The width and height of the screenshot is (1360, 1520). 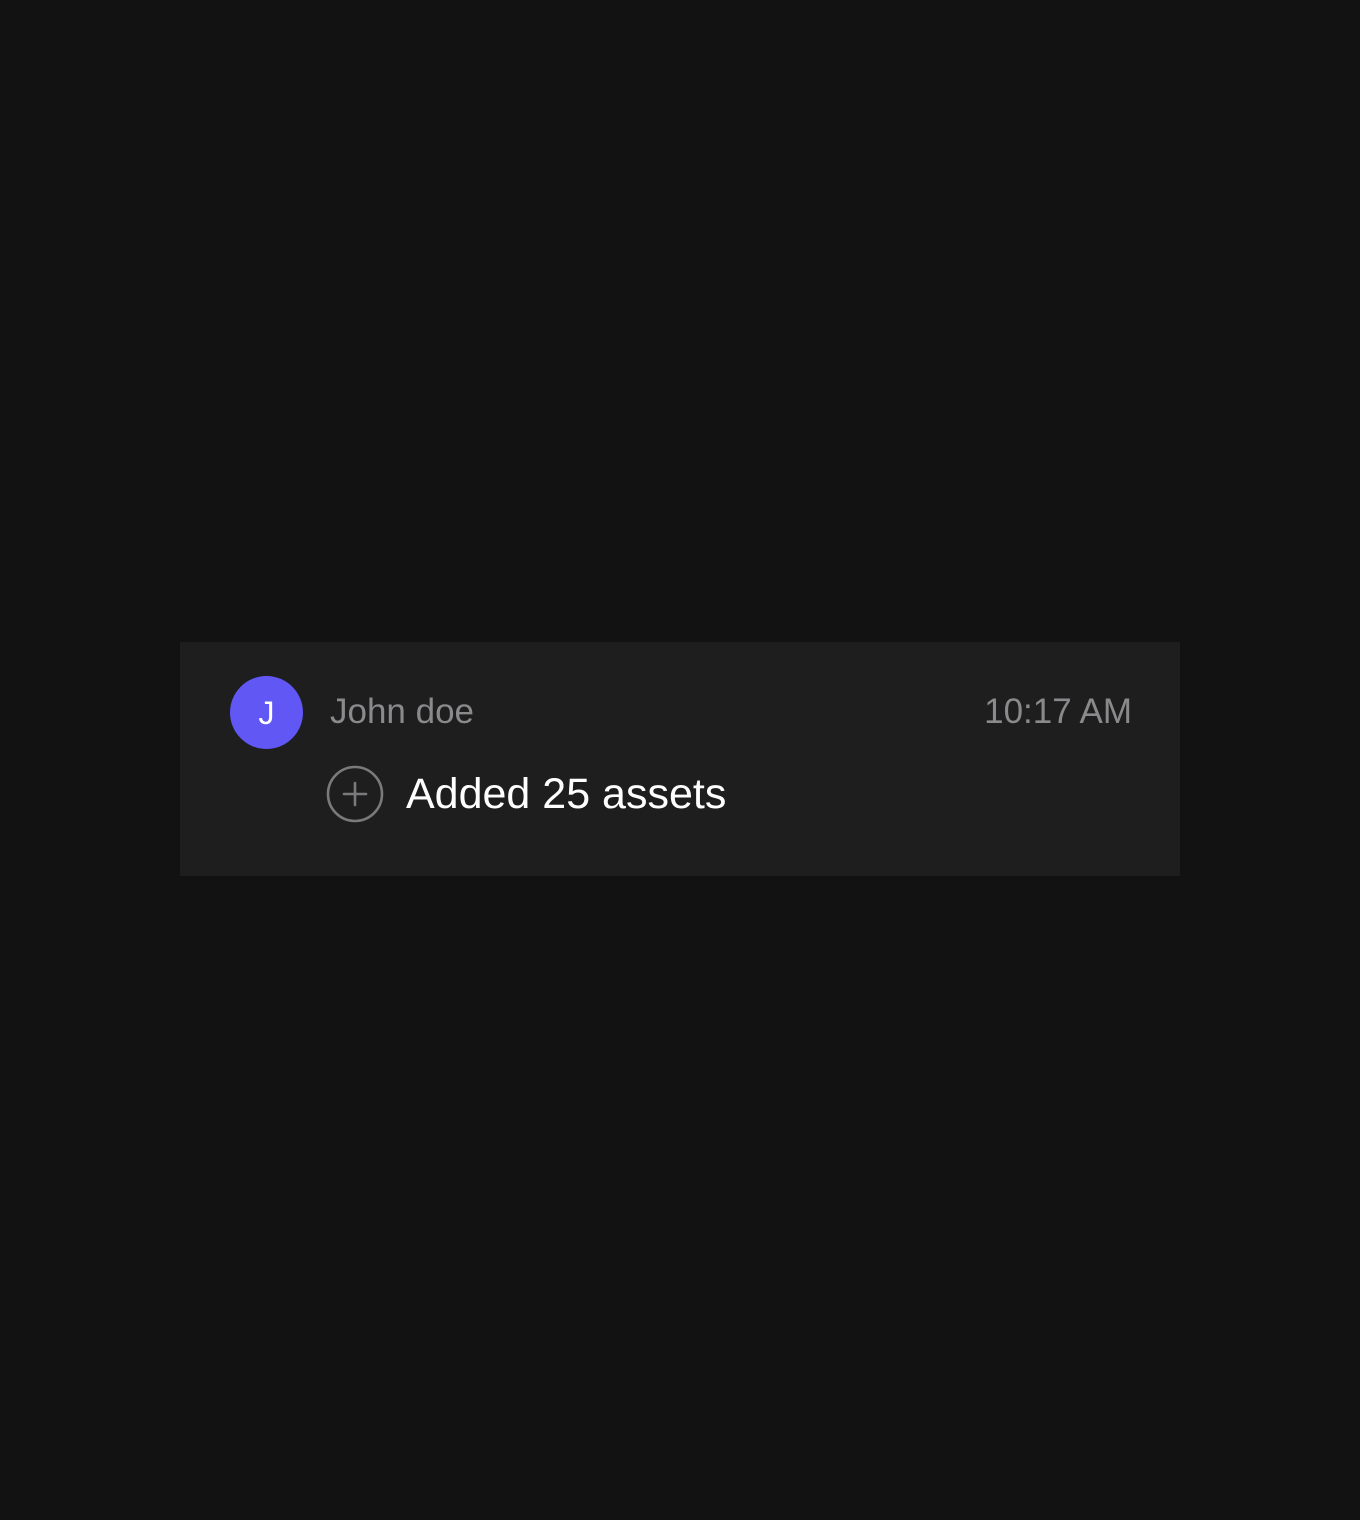 I want to click on avatar: J, so click(x=266, y=712).